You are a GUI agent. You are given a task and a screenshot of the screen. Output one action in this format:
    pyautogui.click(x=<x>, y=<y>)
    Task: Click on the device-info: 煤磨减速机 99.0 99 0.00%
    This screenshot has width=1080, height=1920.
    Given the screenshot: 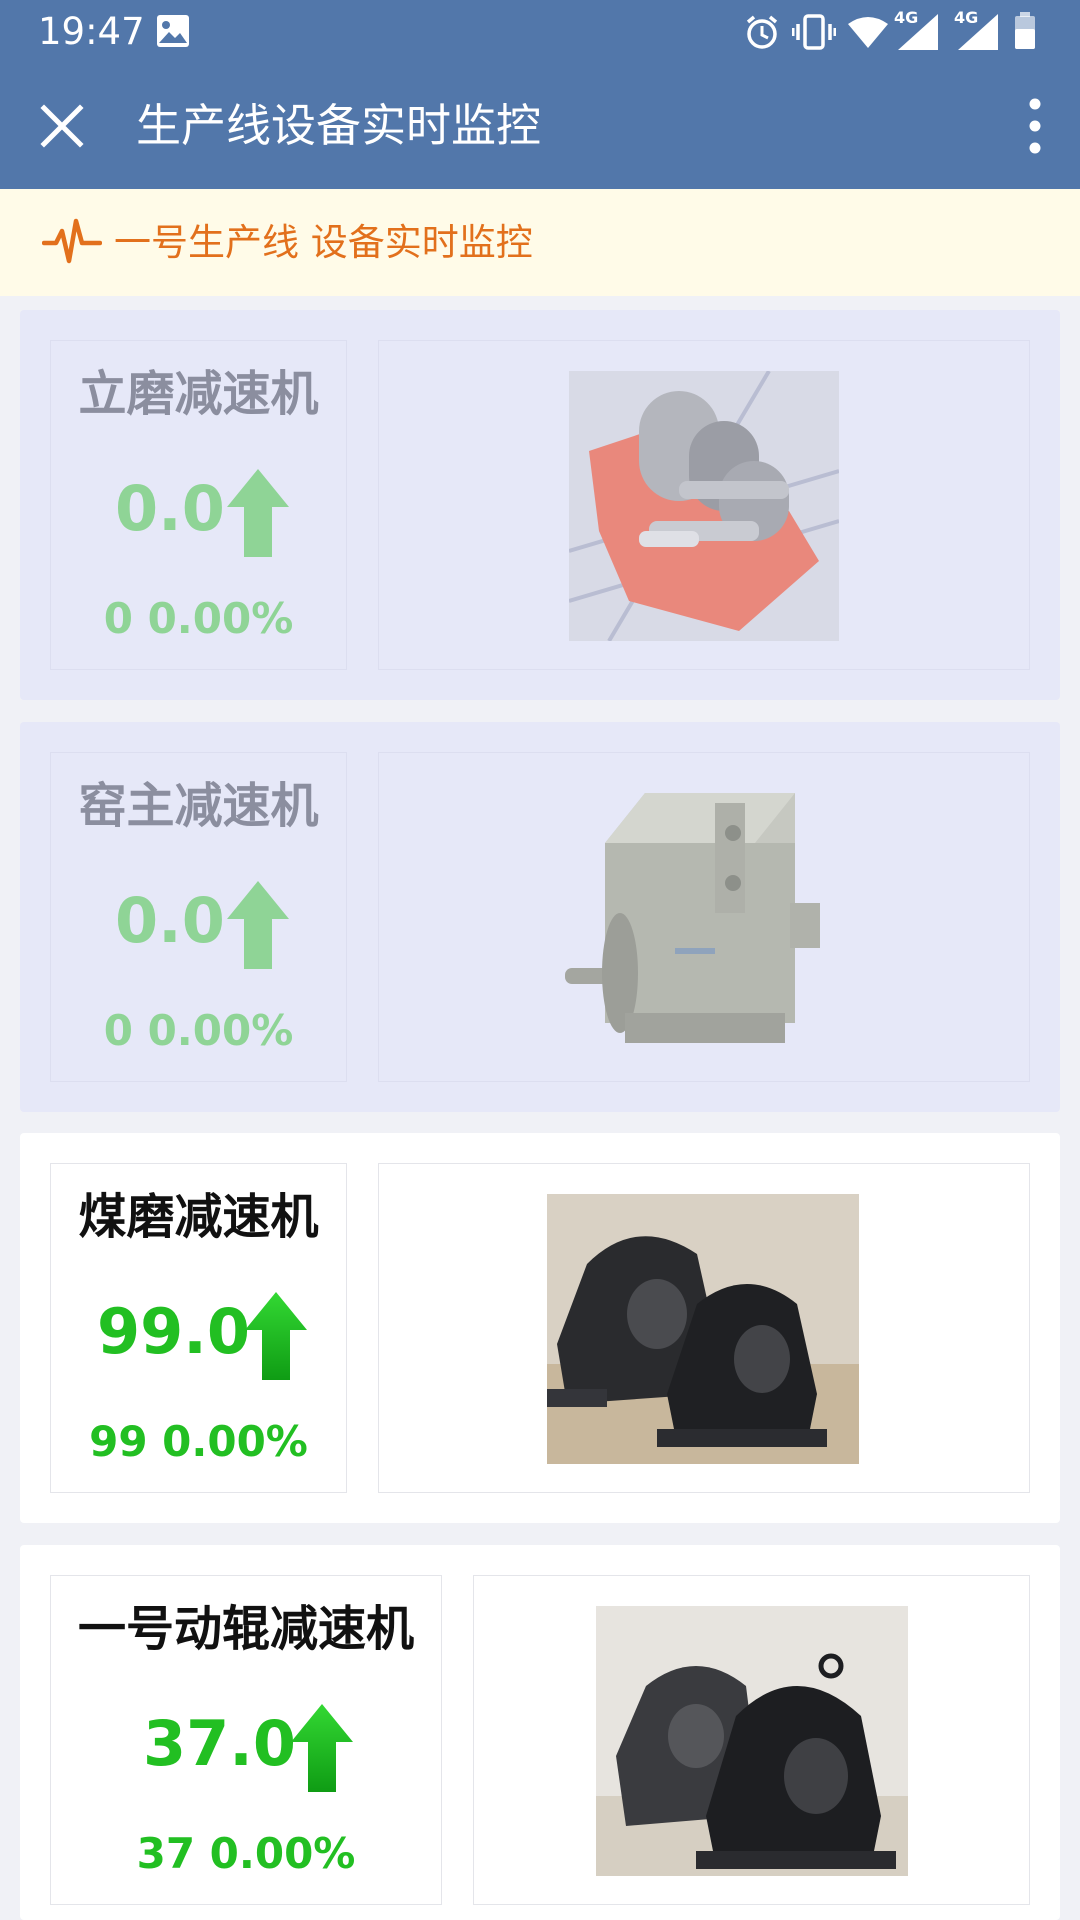 What is the action you would take?
    pyautogui.click(x=198, y=1328)
    